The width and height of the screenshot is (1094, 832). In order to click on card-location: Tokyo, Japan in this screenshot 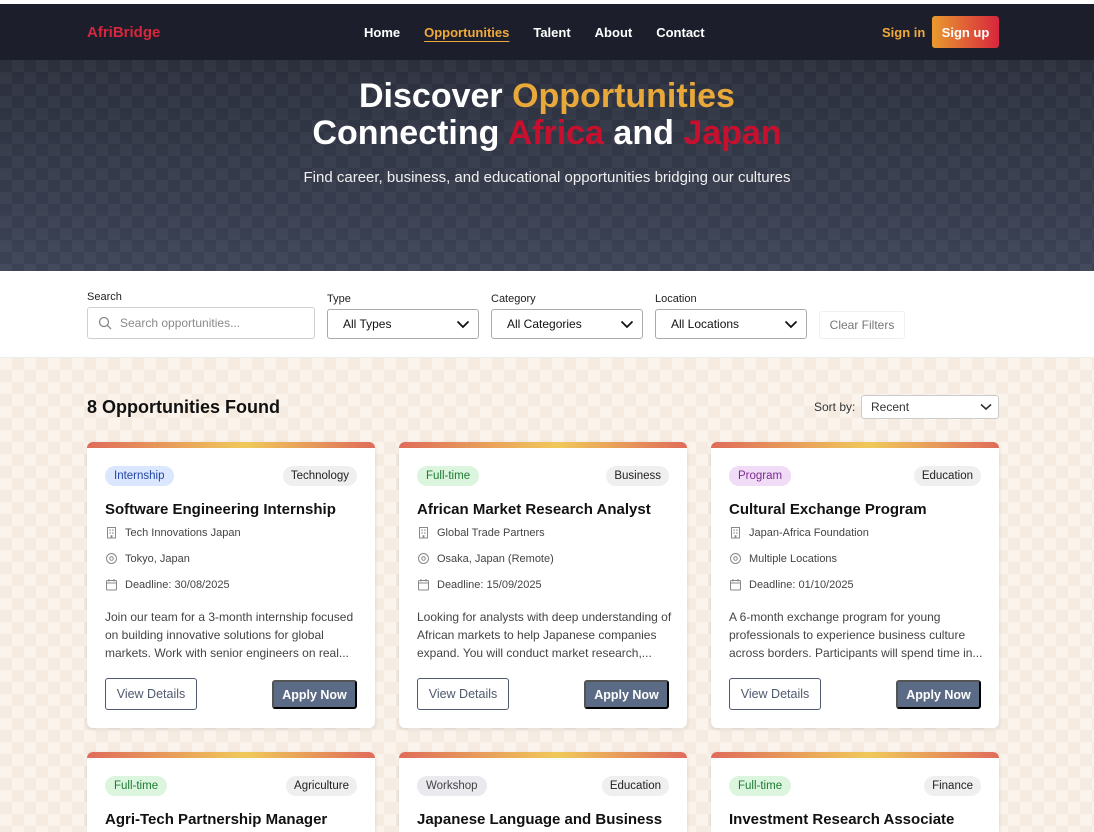, I will do `click(147, 558)`.